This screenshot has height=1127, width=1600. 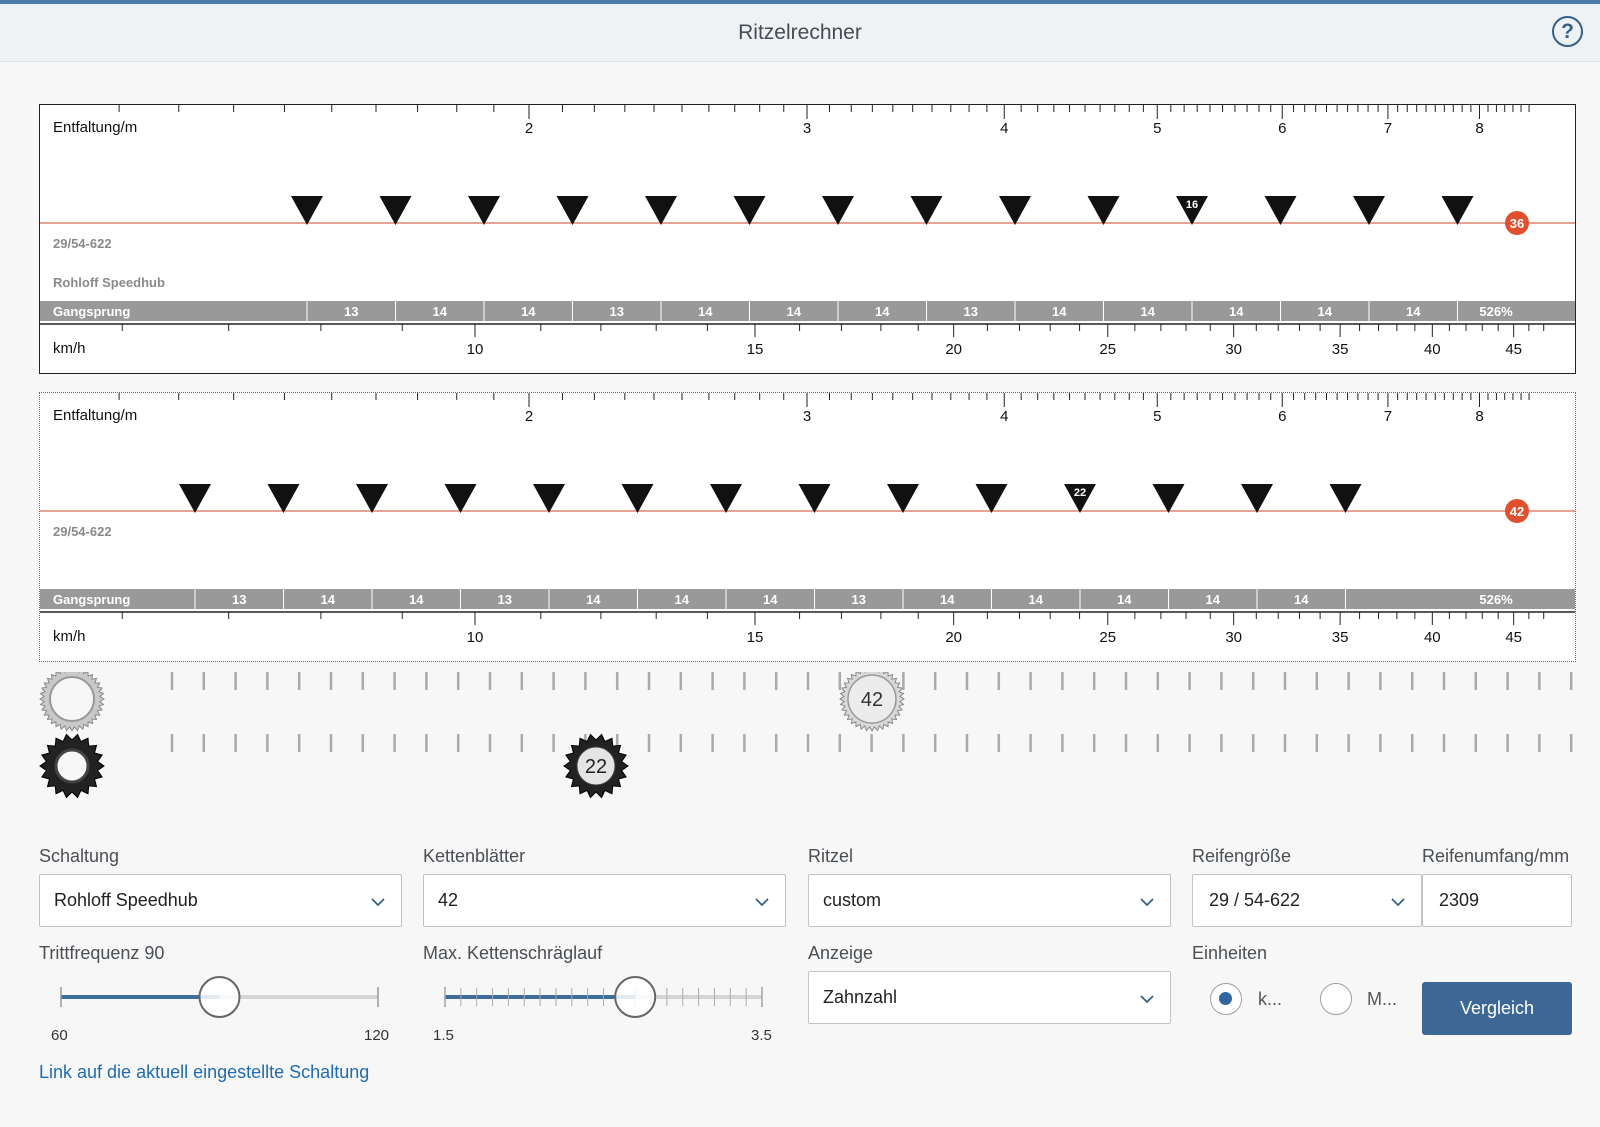 I want to click on reifengroesse-label: Reifengröße, so click(x=1242, y=856).